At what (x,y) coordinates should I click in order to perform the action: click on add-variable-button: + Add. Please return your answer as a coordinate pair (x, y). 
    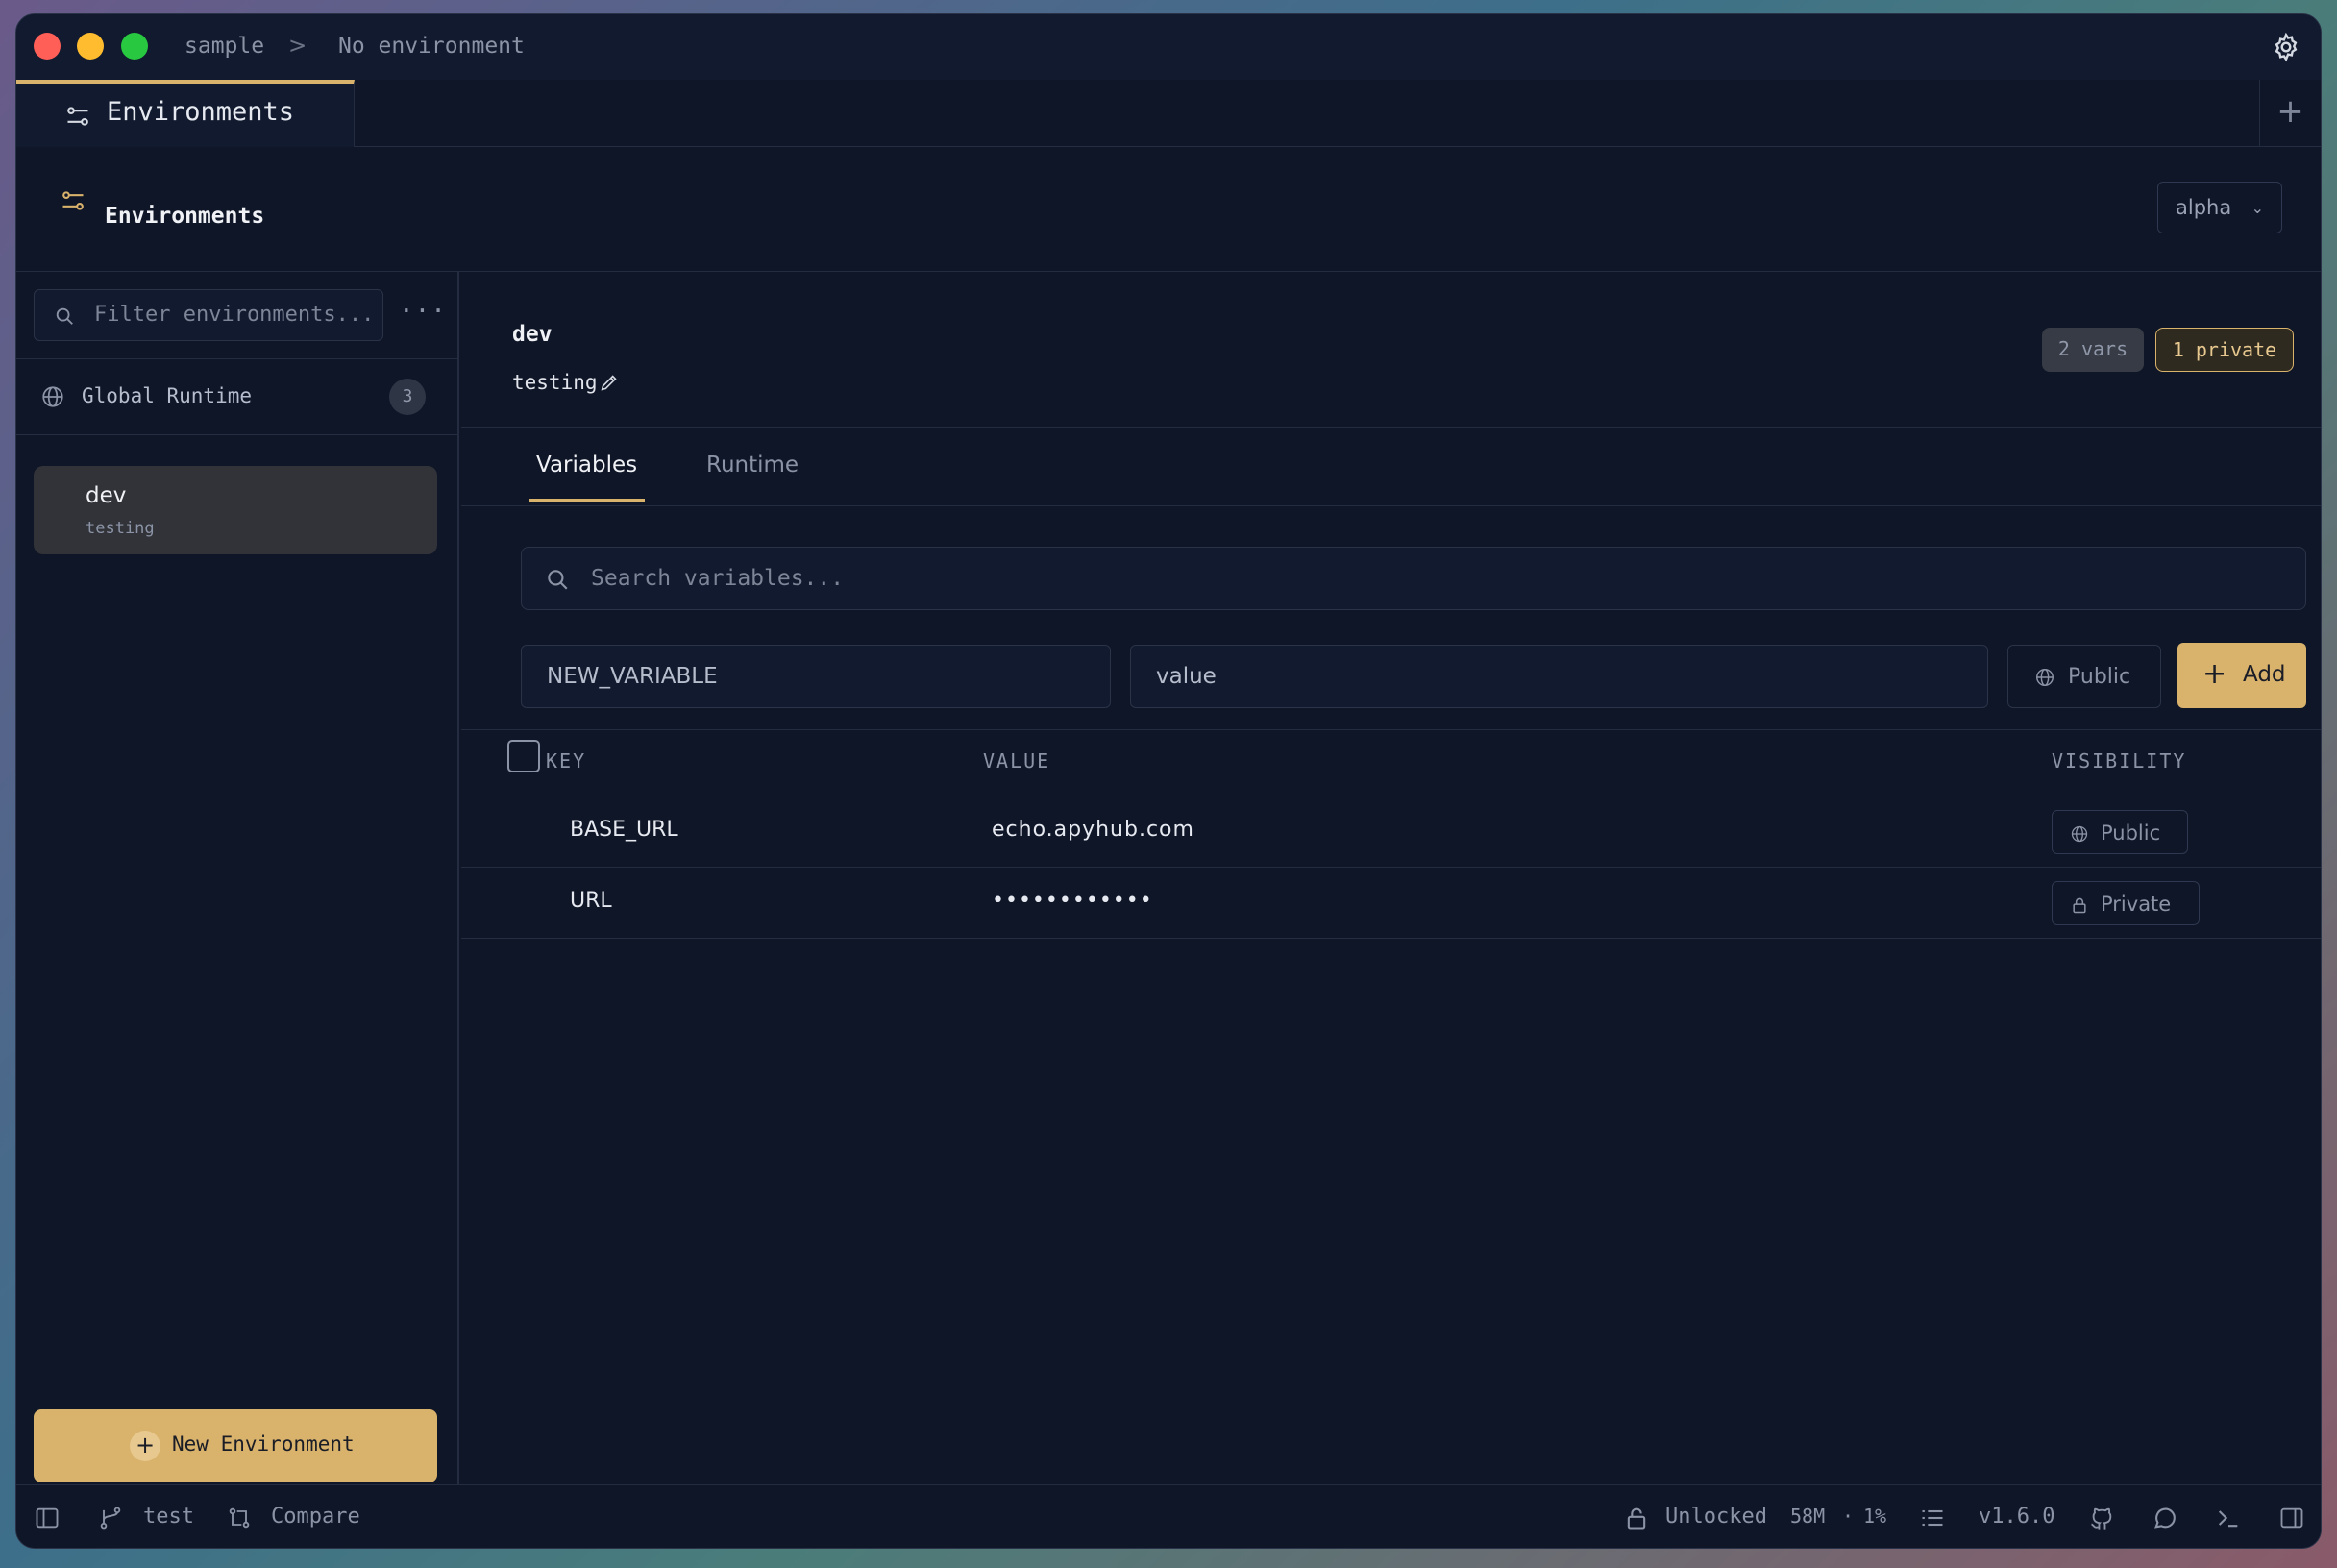
    Looking at the image, I should click on (2242, 675).